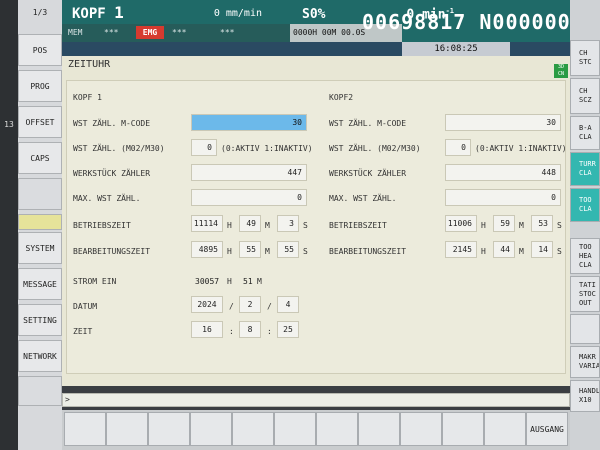  I want to click on power-on-hours: 30057, so click(207, 281).